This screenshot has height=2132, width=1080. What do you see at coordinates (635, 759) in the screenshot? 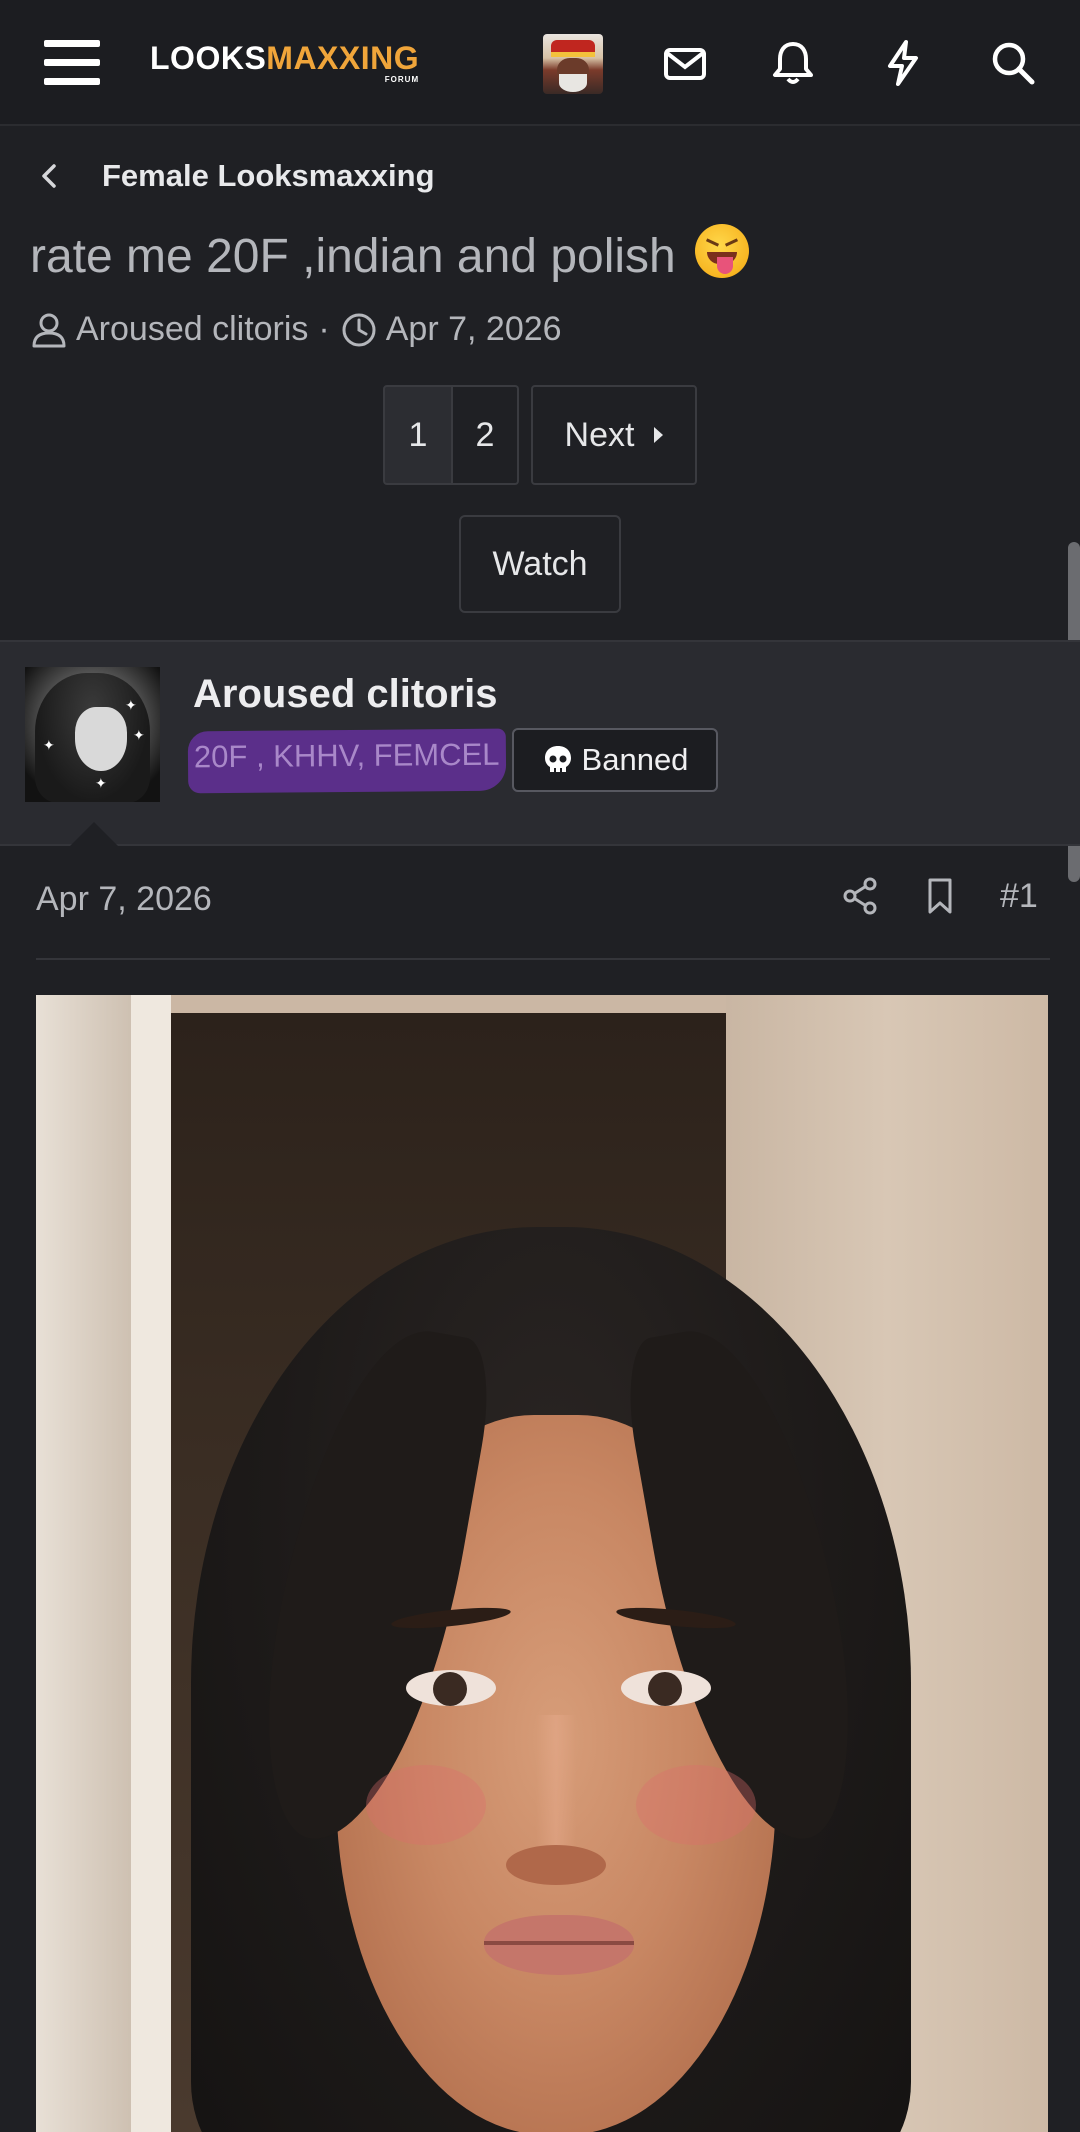
I see `banned-label: Banned` at bounding box center [635, 759].